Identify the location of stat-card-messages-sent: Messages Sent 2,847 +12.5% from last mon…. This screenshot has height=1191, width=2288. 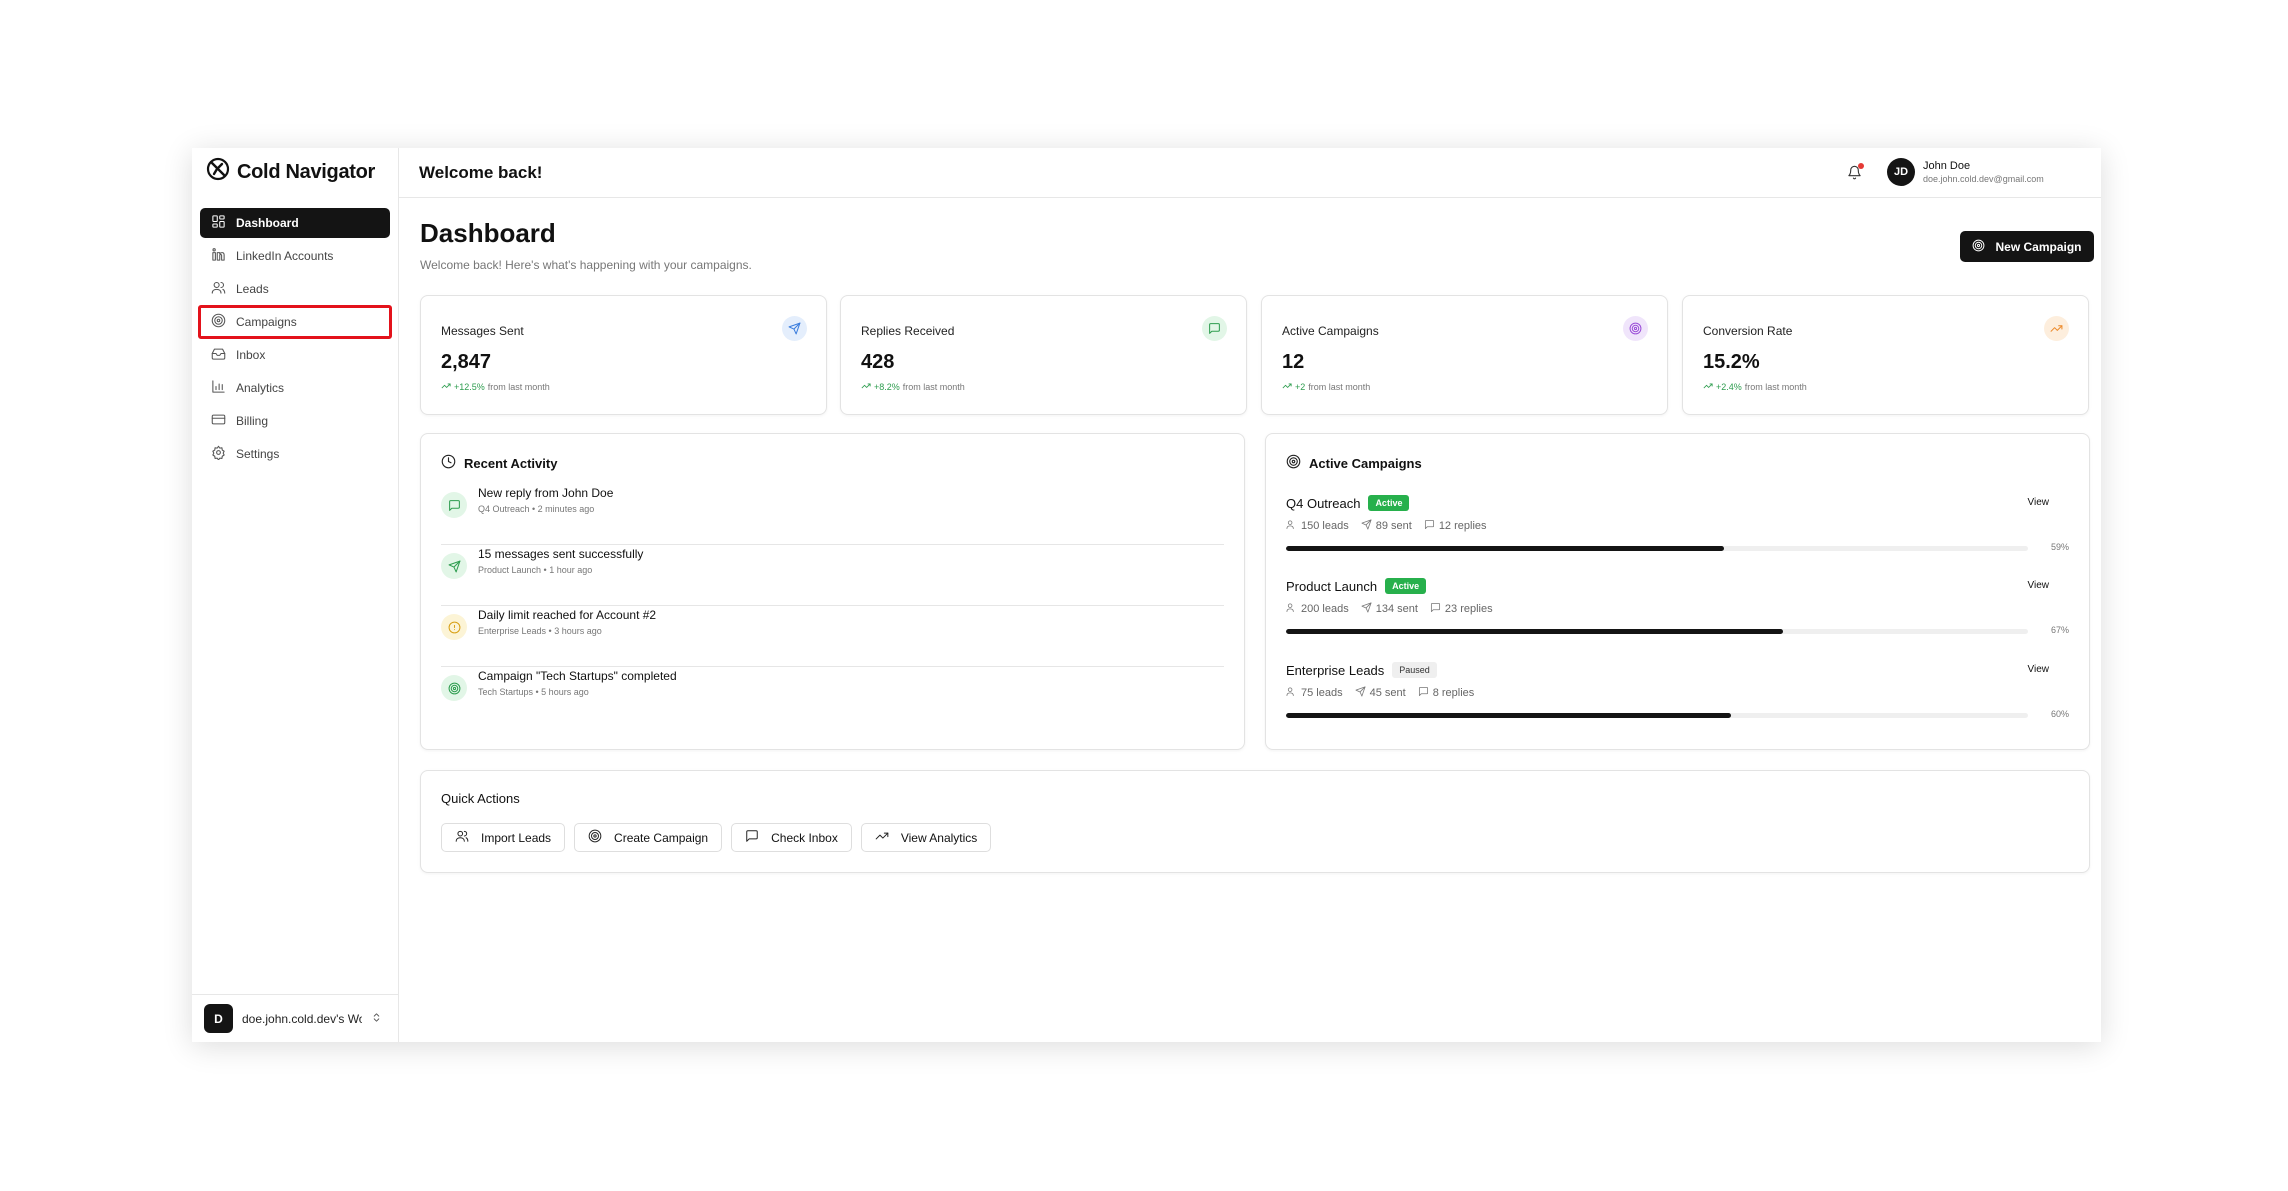
(623, 355).